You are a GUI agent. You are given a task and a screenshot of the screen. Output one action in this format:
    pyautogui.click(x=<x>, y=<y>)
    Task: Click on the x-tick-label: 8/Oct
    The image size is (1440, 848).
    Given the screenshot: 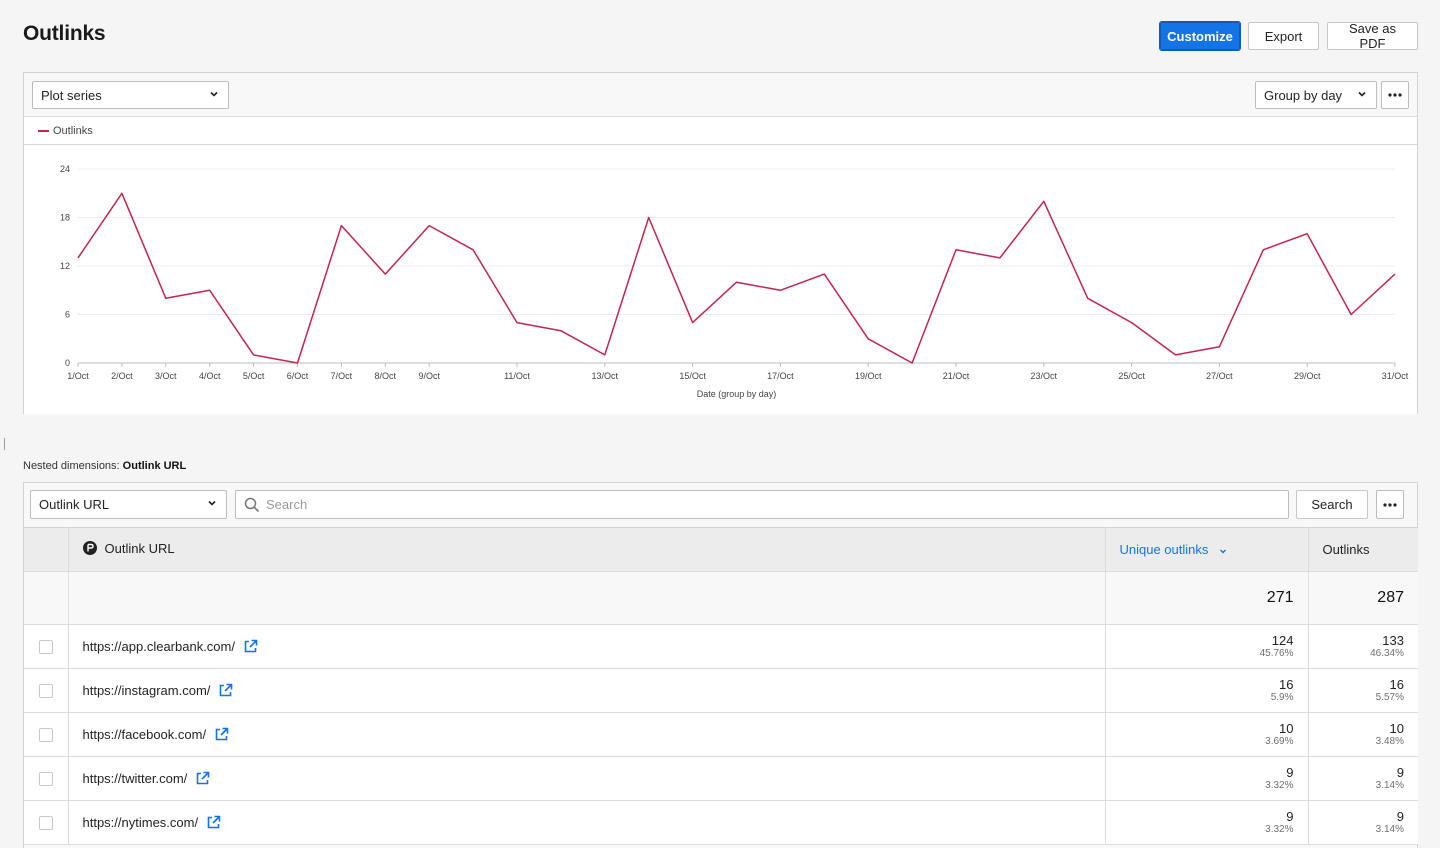 What is the action you would take?
    pyautogui.click(x=386, y=376)
    